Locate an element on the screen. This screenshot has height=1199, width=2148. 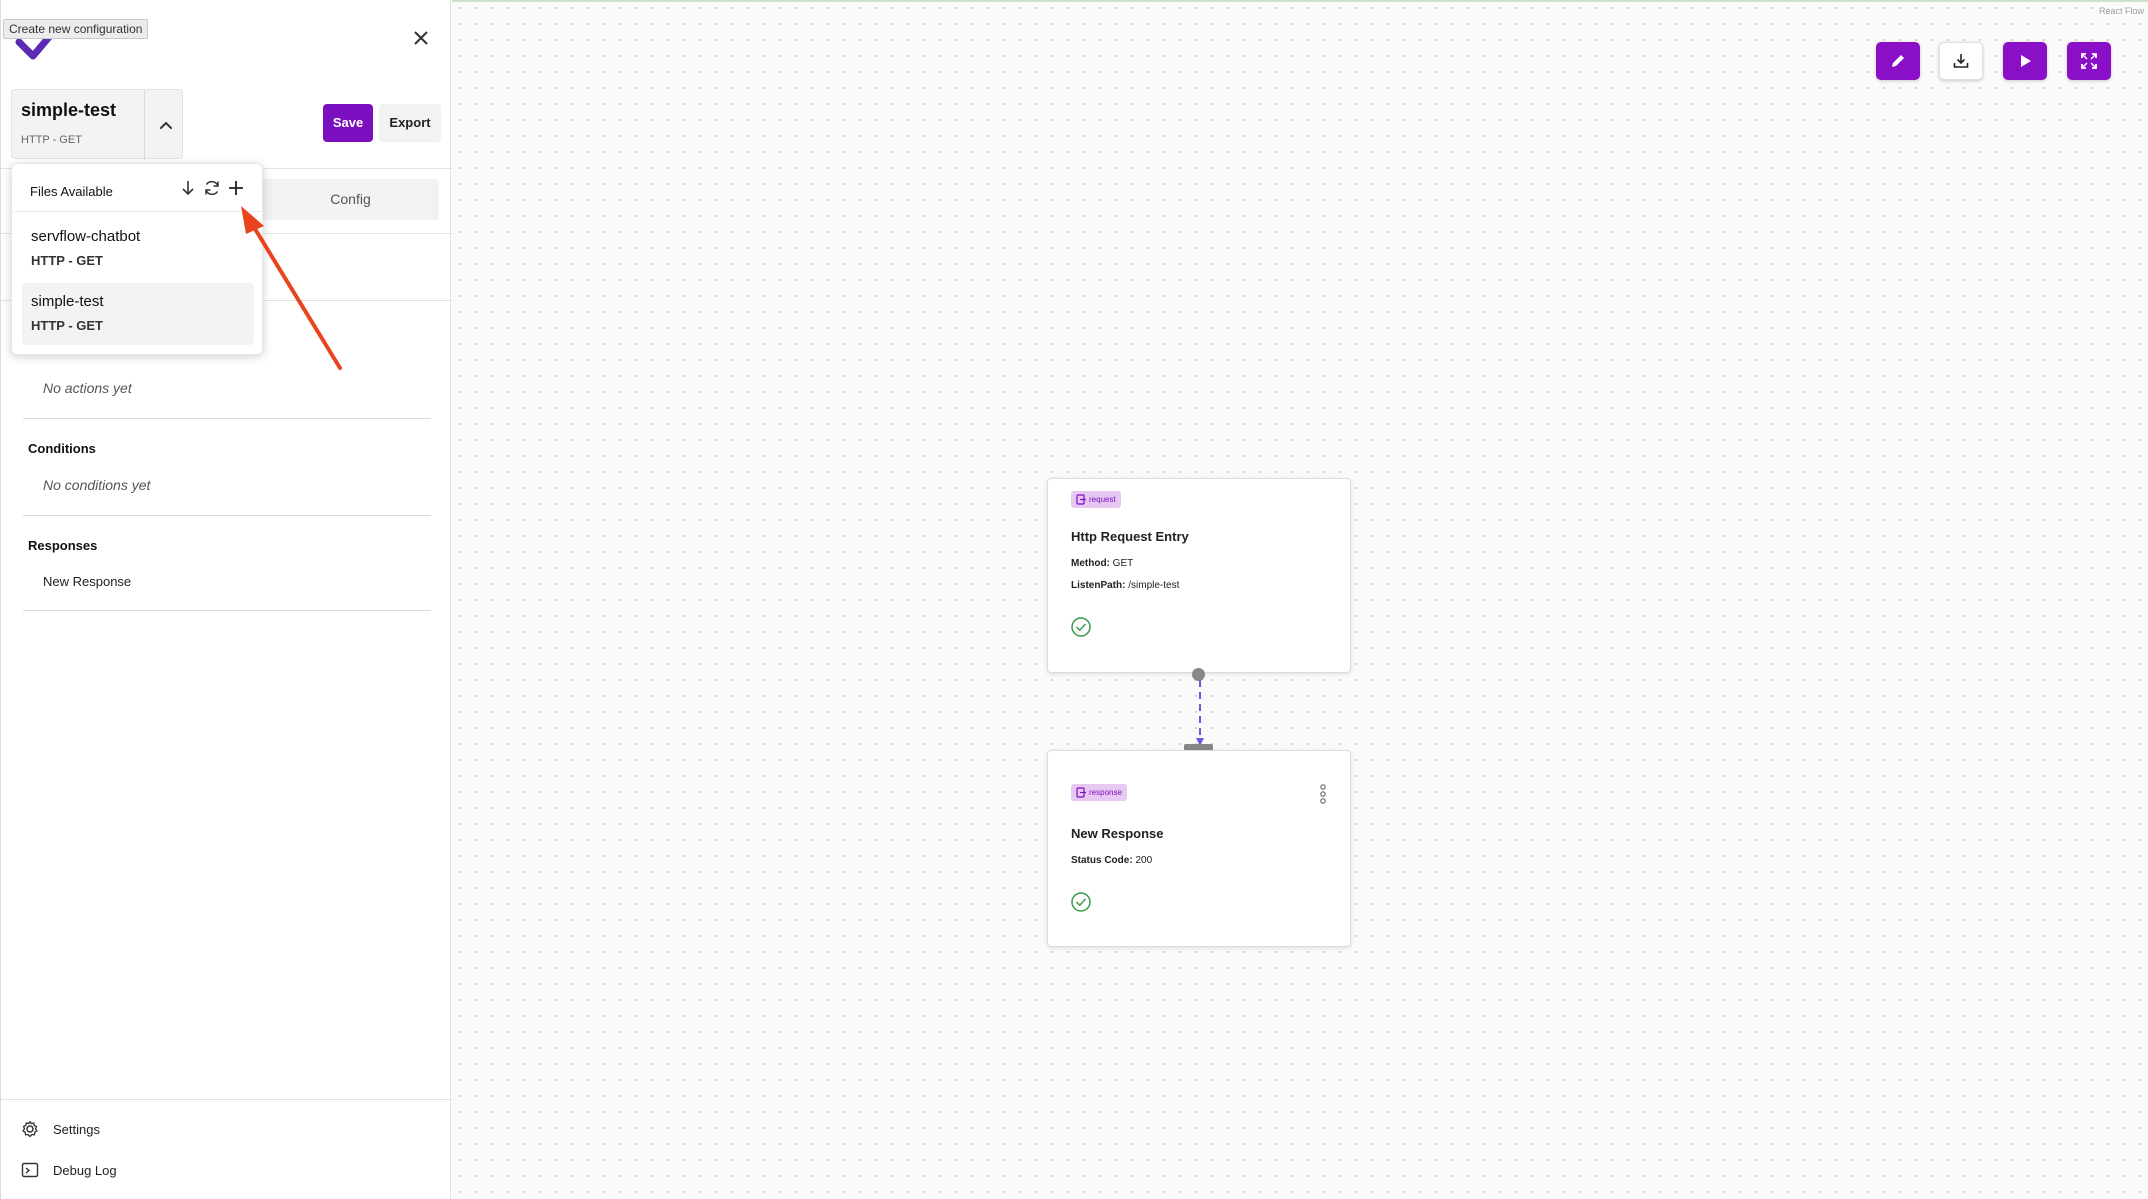
node-badge: response is located at coordinates (1099, 792).